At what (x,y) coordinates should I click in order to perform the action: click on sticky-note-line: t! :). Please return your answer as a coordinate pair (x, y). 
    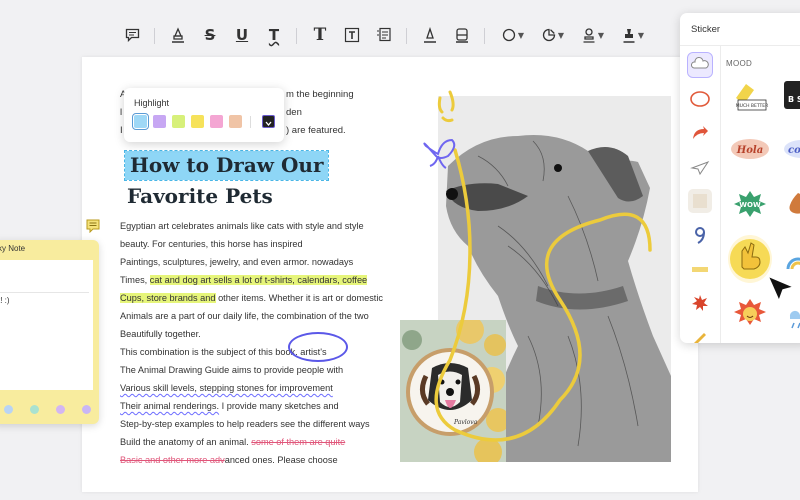
    Looking at the image, I should click on (5, 300).